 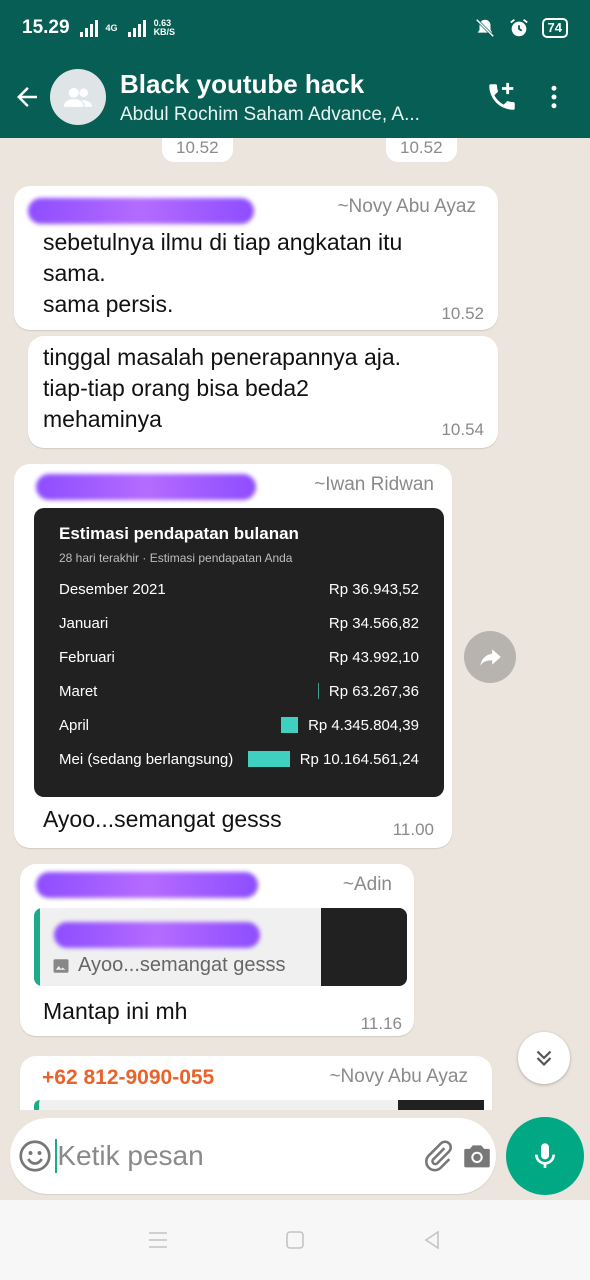 What do you see at coordinates (88, 28) in the screenshot?
I see `signal-icon` at bounding box center [88, 28].